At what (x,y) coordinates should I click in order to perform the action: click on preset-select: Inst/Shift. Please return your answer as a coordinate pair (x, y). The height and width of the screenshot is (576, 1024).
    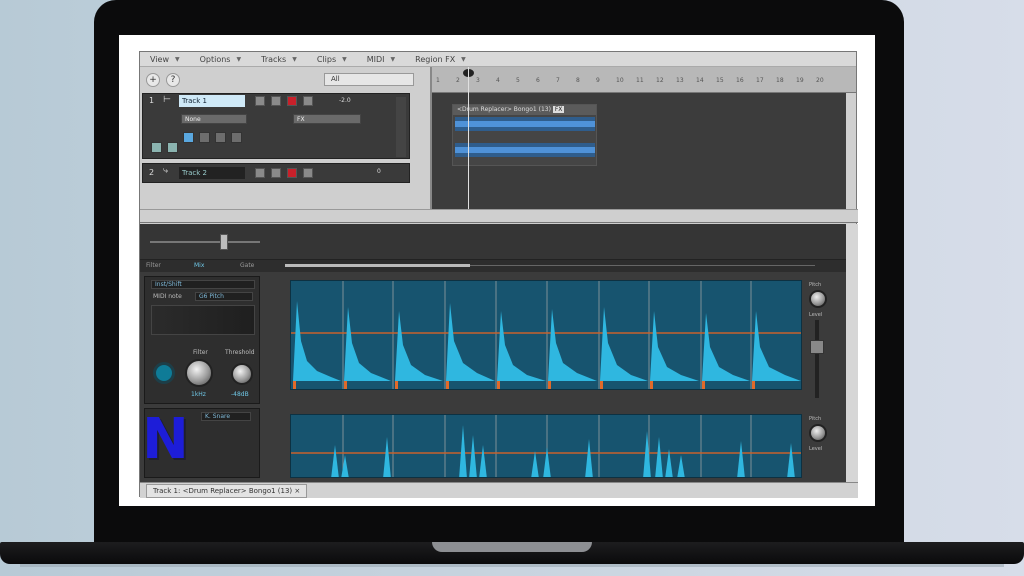
    Looking at the image, I should click on (203, 284).